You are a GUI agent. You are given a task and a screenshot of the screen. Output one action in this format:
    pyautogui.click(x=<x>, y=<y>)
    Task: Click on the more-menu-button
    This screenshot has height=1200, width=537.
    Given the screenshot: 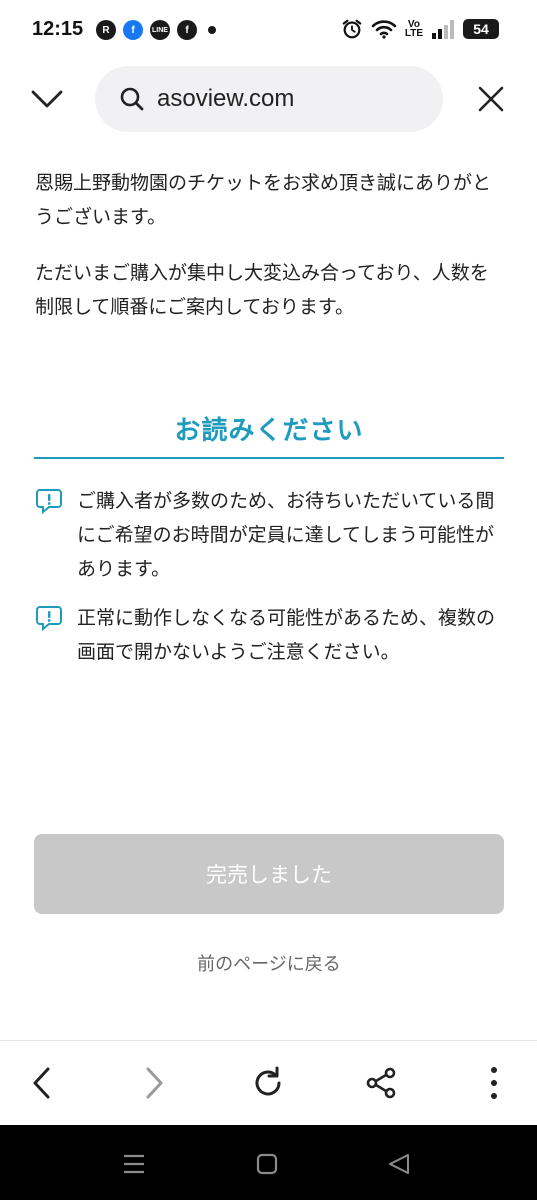 What is the action you would take?
    pyautogui.click(x=494, y=1083)
    